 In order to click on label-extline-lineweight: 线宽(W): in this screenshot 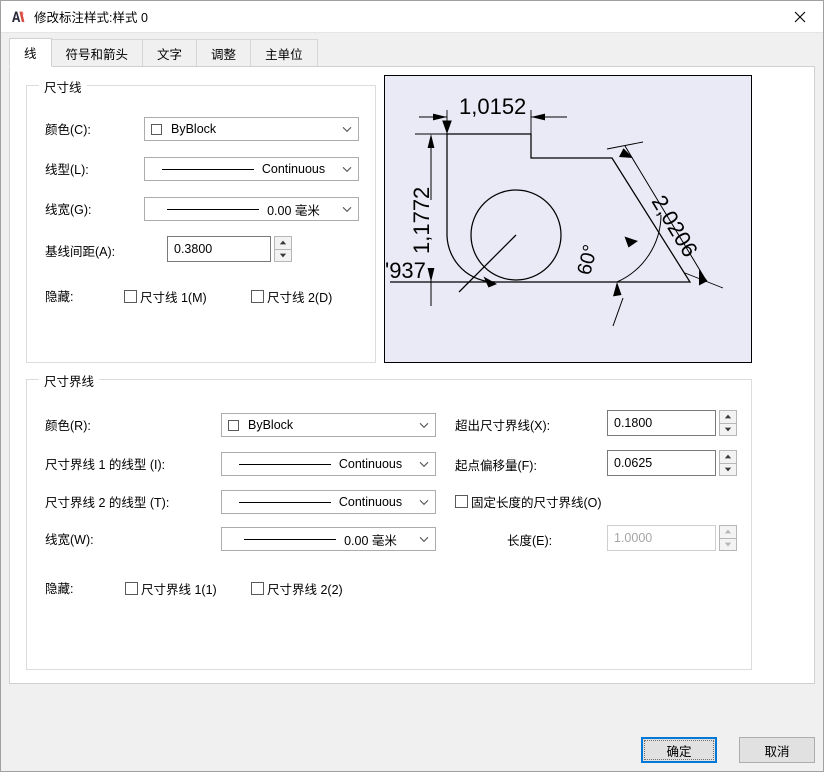, I will do `click(69, 540)`.